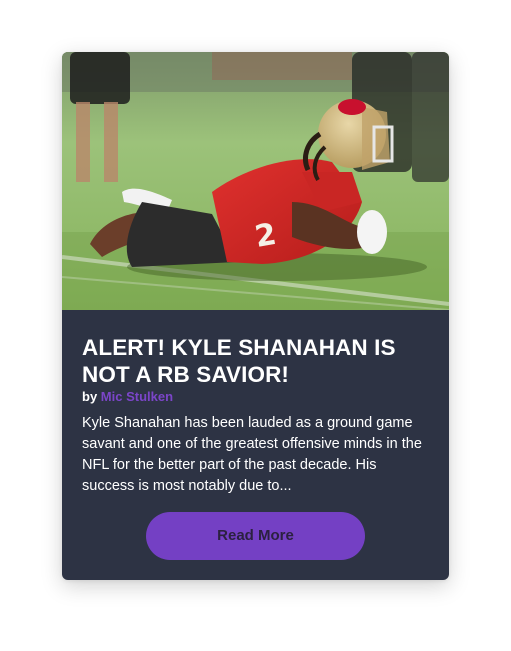 The width and height of the screenshot is (511, 651). Describe the element at coordinates (255, 536) in the screenshot. I see `read-more-button: Read More` at that location.